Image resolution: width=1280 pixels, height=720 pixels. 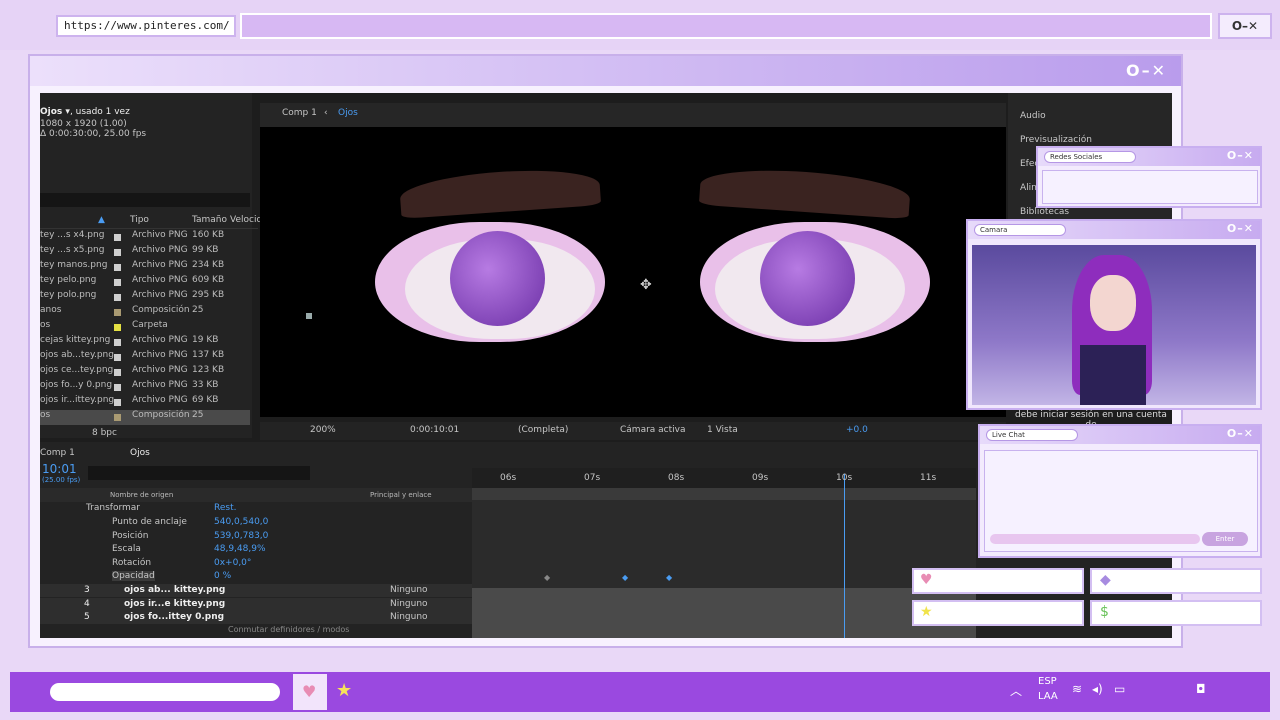 What do you see at coordinates (225, 508) in the screenshot?
I see `transform-reset: Rest.` at bounding box center [225, 508].